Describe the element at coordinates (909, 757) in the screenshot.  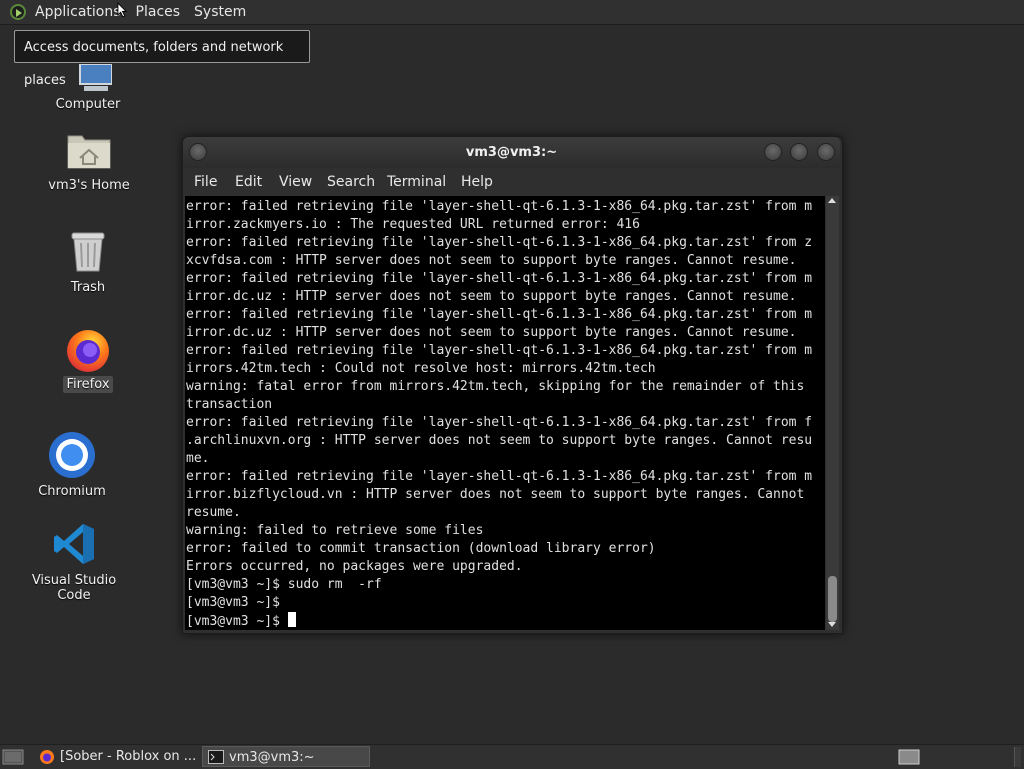
I see `workspace-switcher-icon` at that location.